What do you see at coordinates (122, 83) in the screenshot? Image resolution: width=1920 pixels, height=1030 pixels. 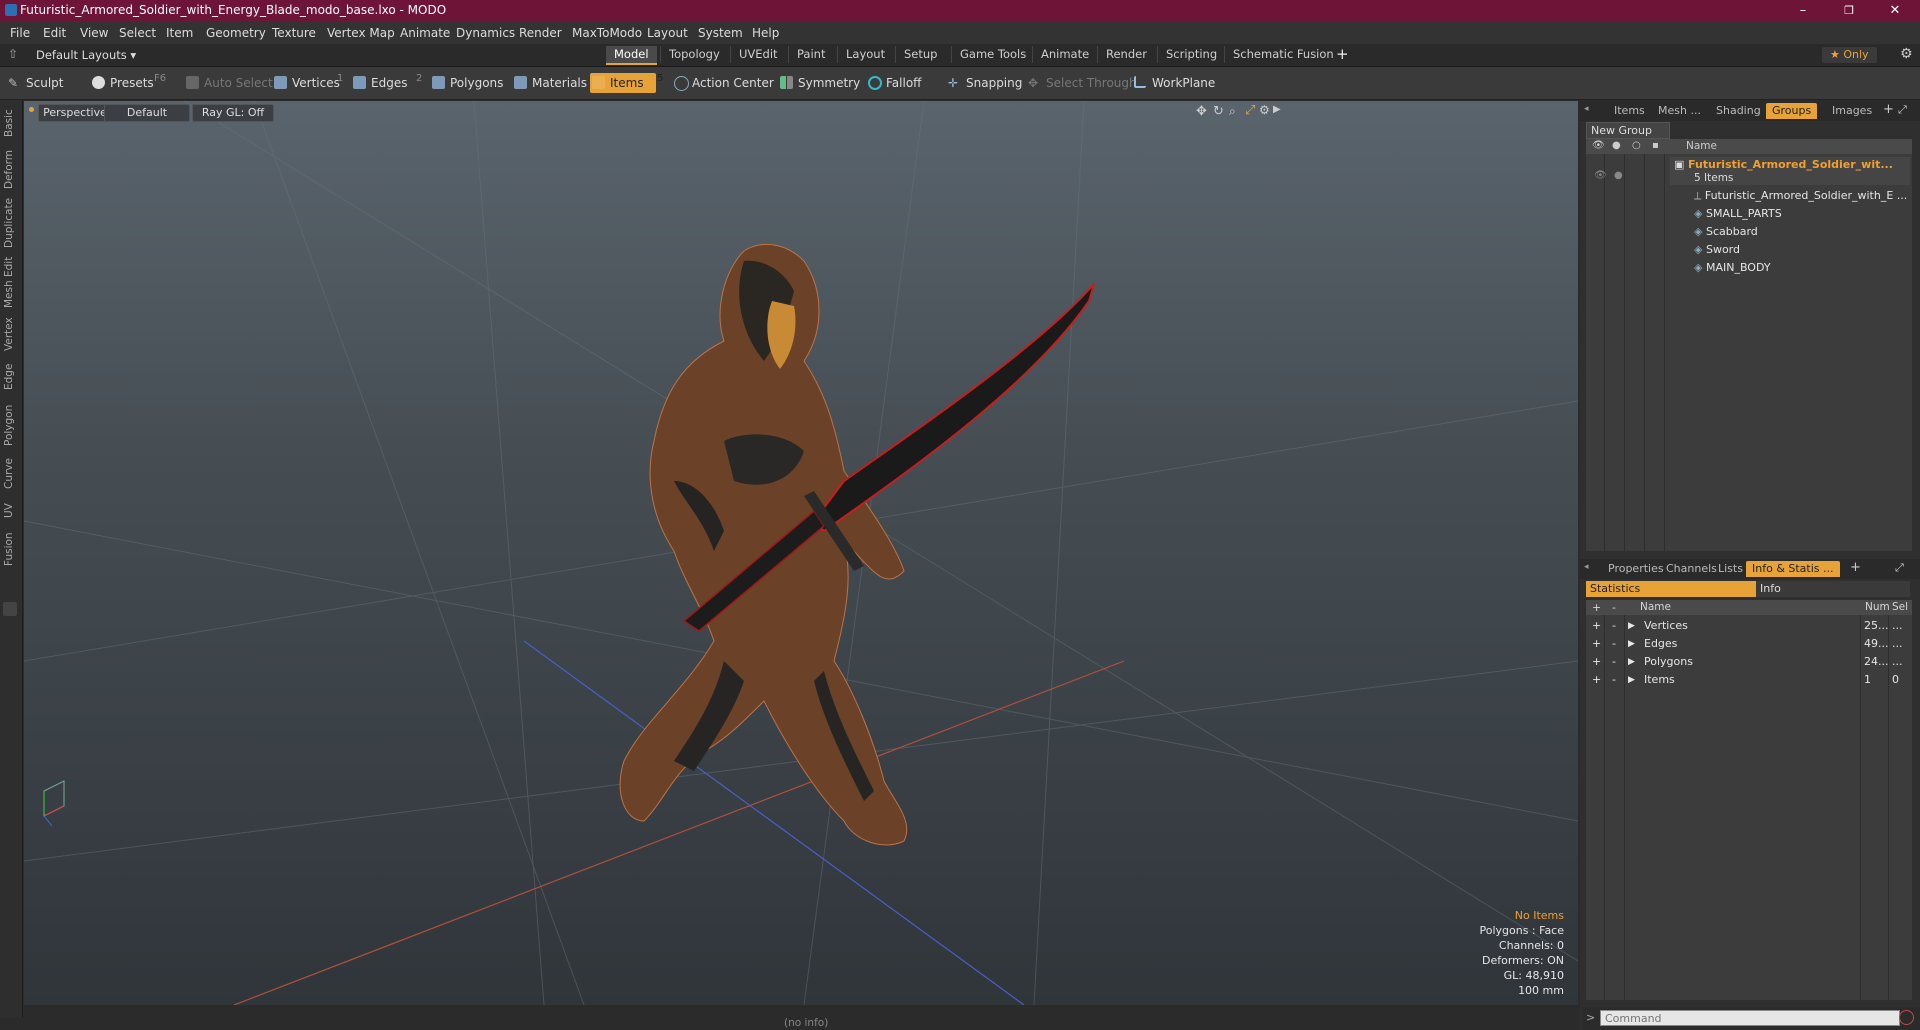 I see `presets-button: Presets` at bounding box center [122, 83].